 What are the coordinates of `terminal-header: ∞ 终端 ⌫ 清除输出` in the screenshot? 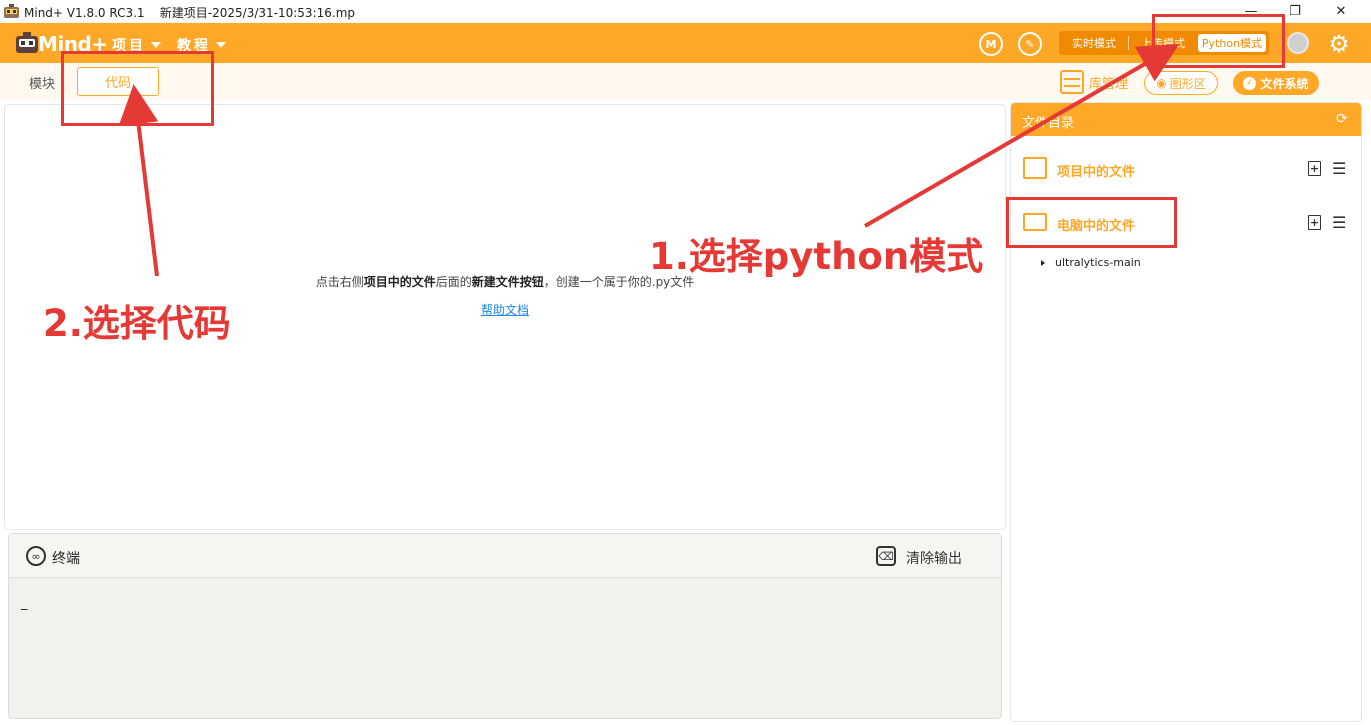 It's located at (505, 556).